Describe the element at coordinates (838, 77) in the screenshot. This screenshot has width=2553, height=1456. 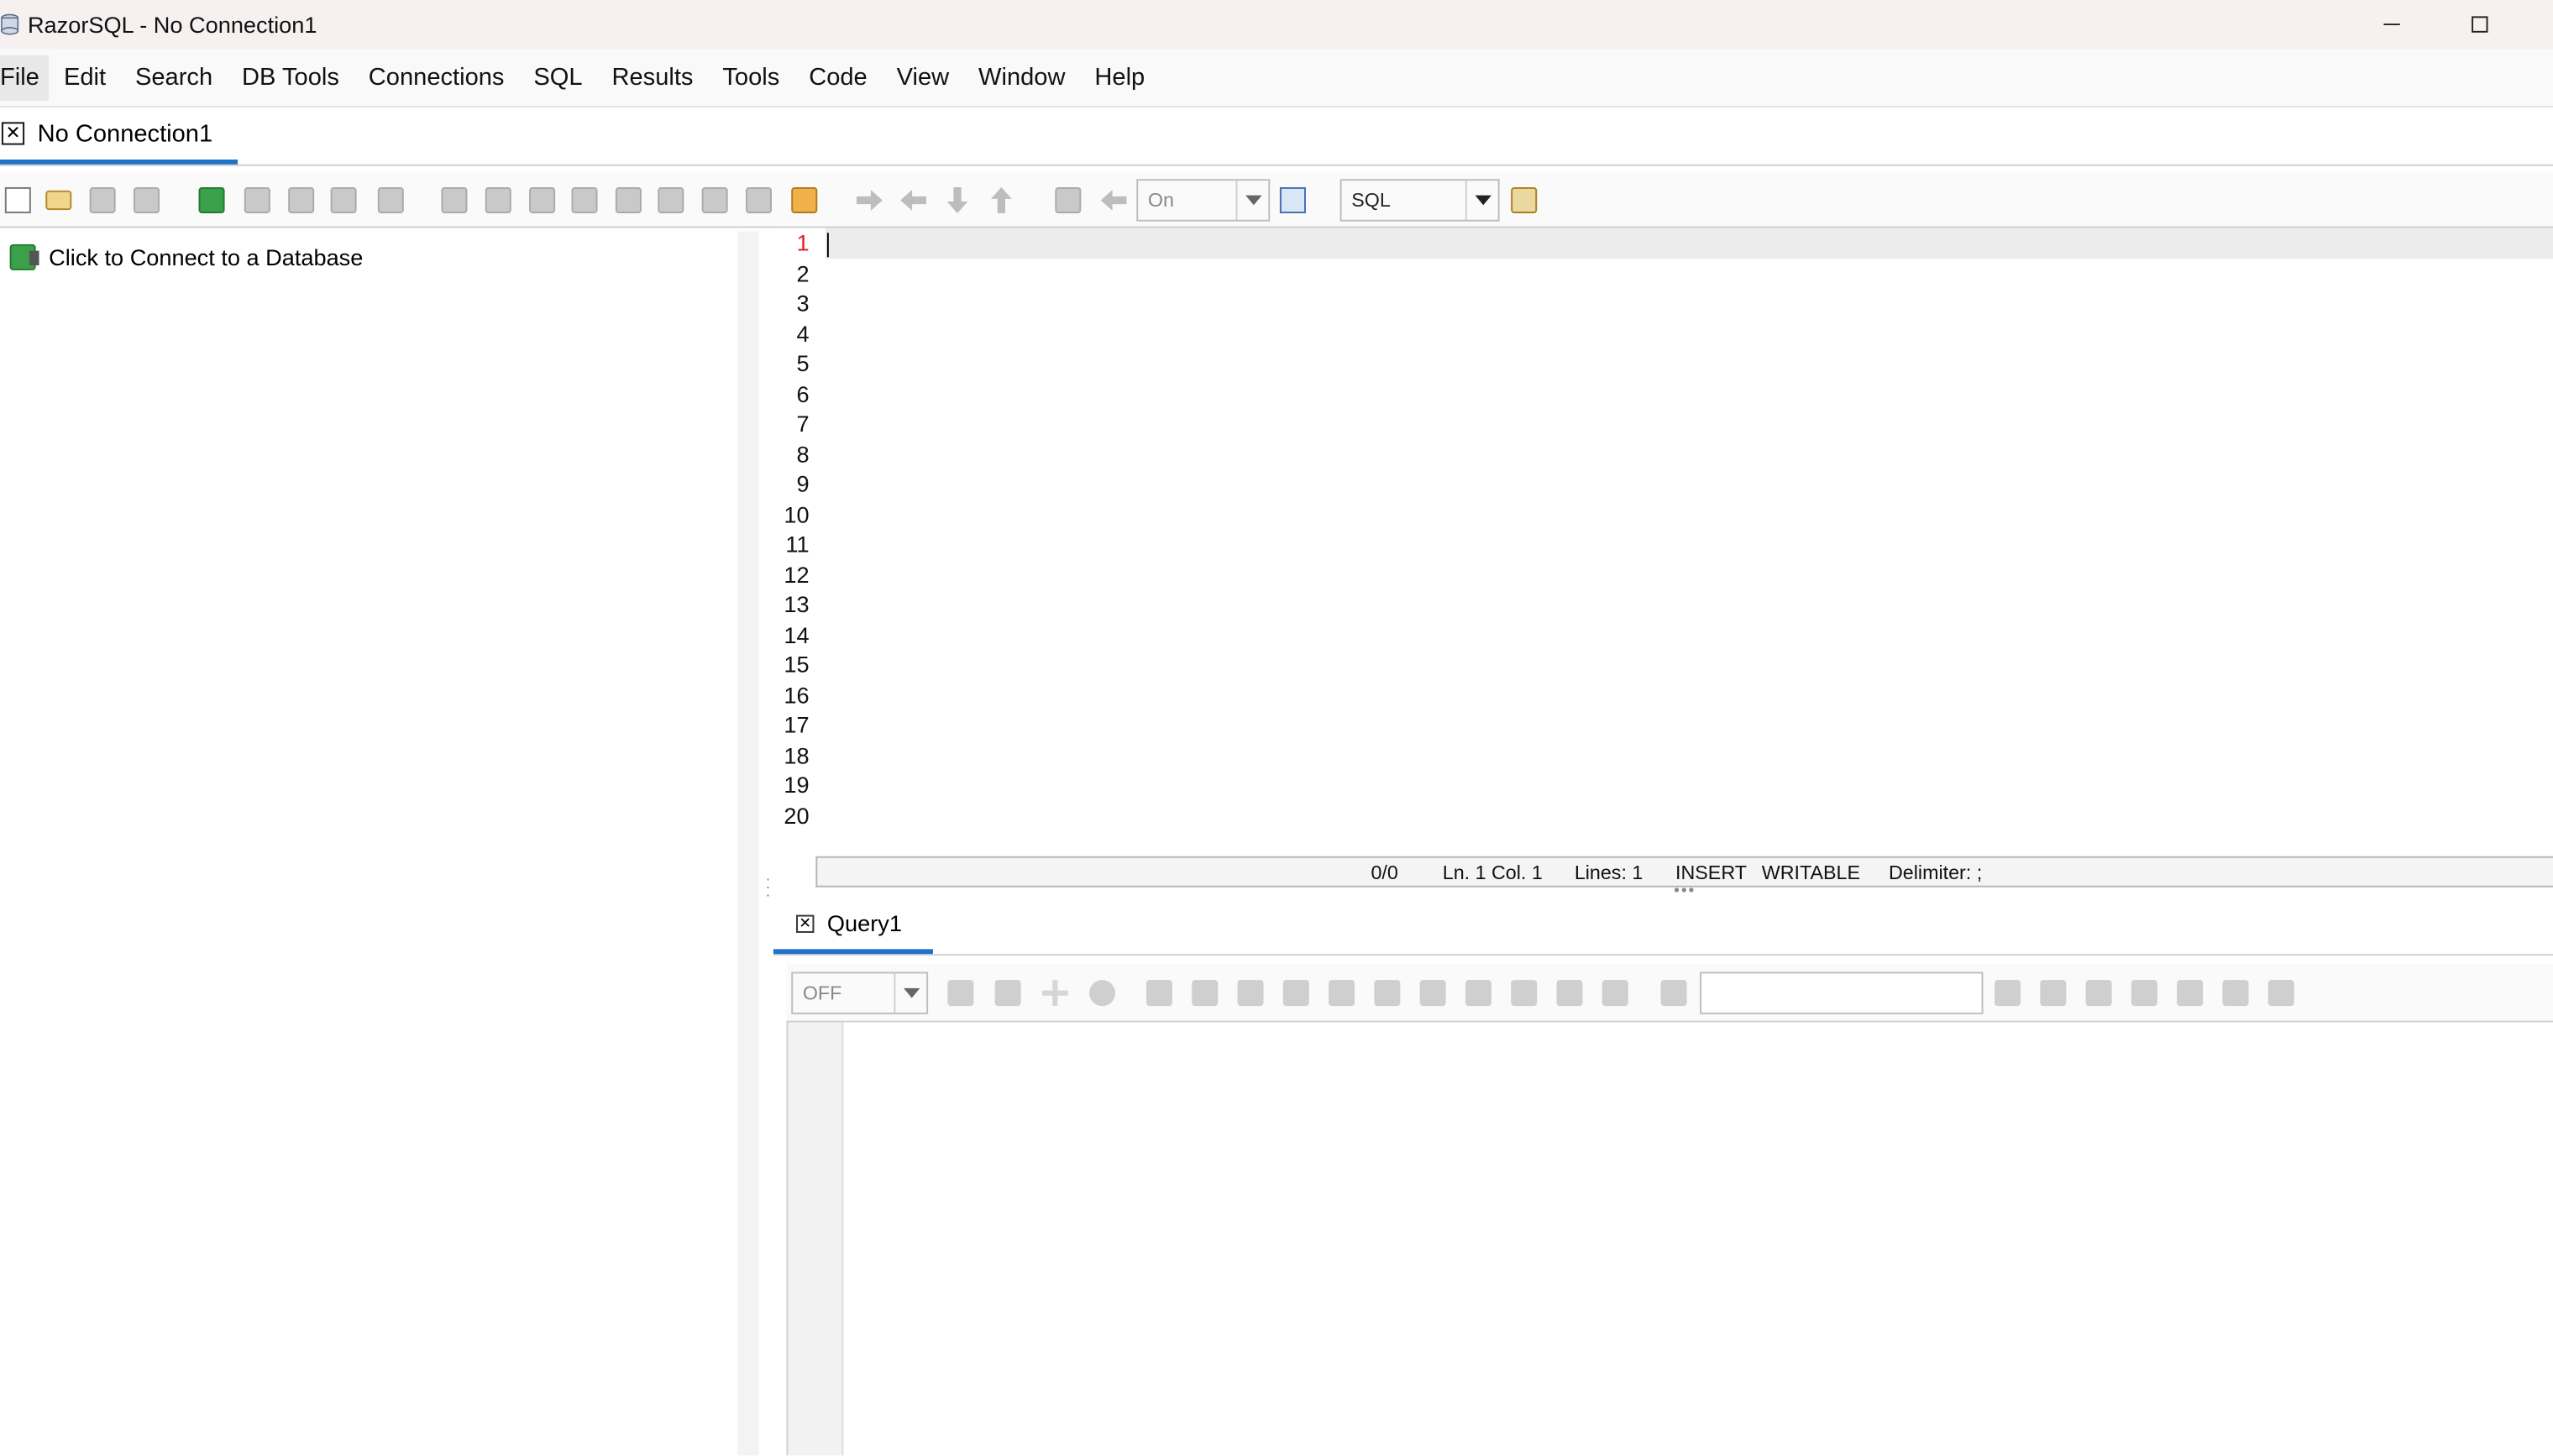
I see `menu-code: Code` at that location.